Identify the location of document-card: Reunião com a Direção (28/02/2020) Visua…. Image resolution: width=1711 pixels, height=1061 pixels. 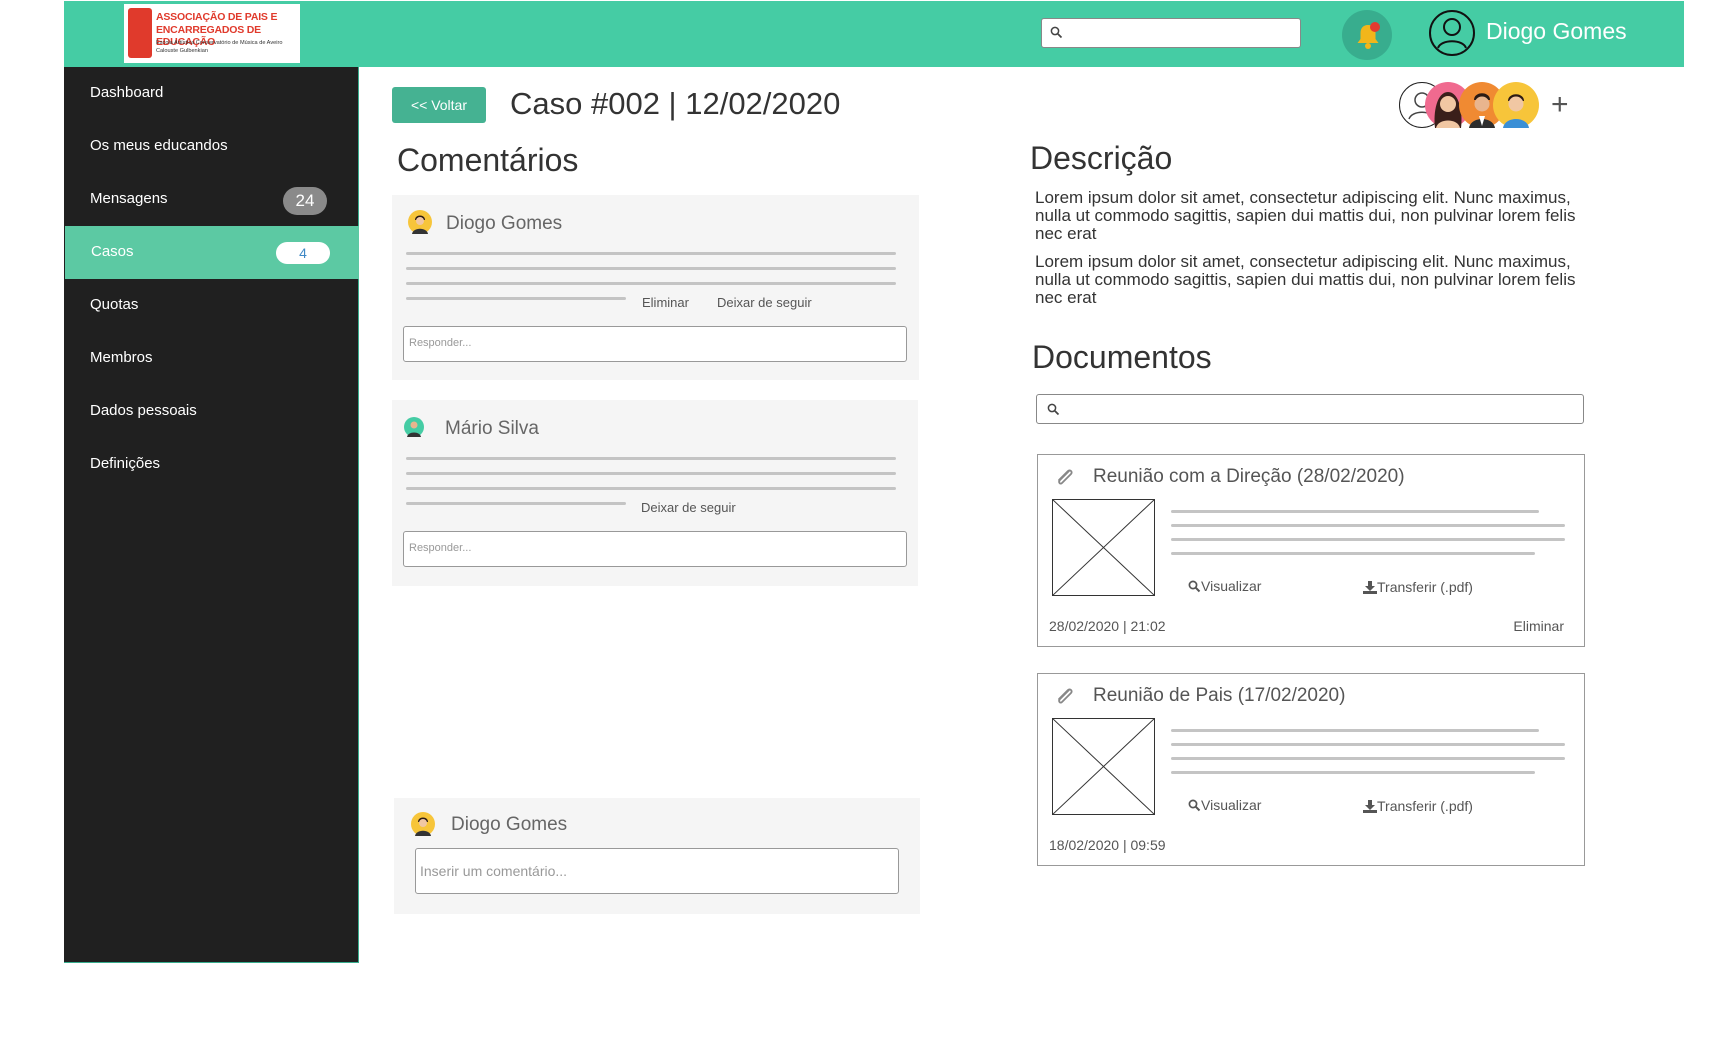
(1311, 550).